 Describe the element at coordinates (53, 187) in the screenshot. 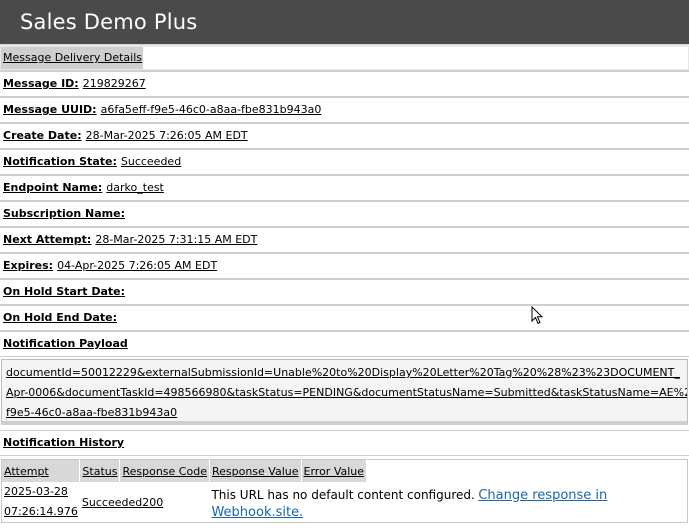

I see `detail-label: Endpoint Name:` at that location.